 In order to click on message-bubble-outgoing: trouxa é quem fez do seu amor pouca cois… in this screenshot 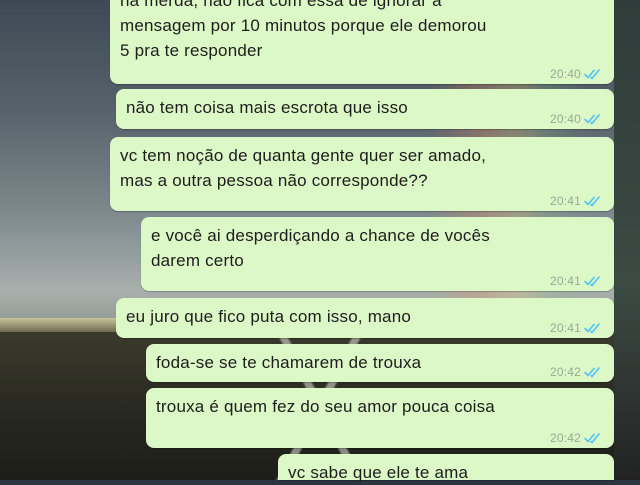, I will do `click(380, 418)`.